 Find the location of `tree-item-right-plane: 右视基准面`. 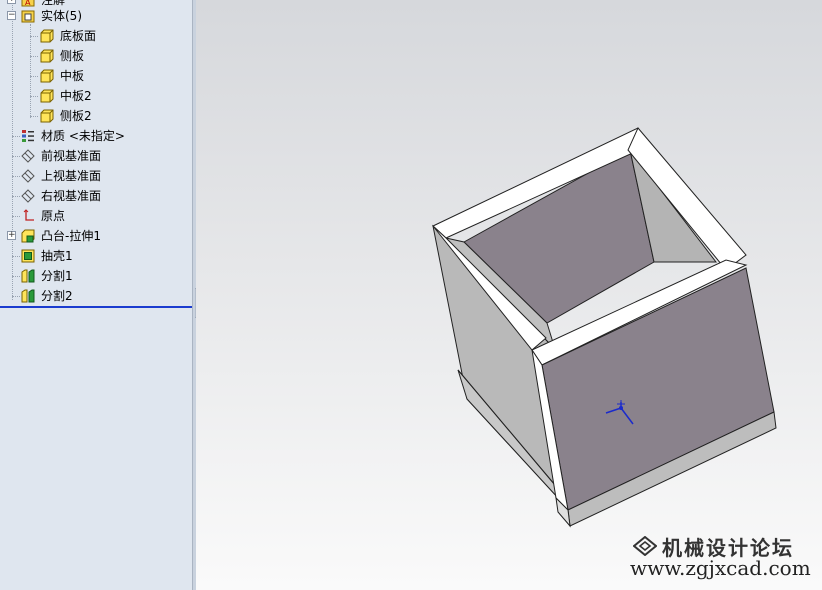

tree-item-right-plane: 右视基准面 is located at coordinates (95, 196).